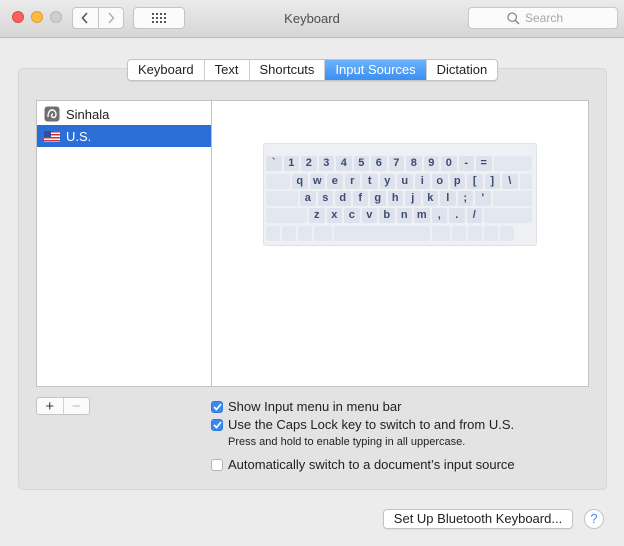  Describe the element at coordinates (448, 198) in the screenshot. I see `key: l` at that location.